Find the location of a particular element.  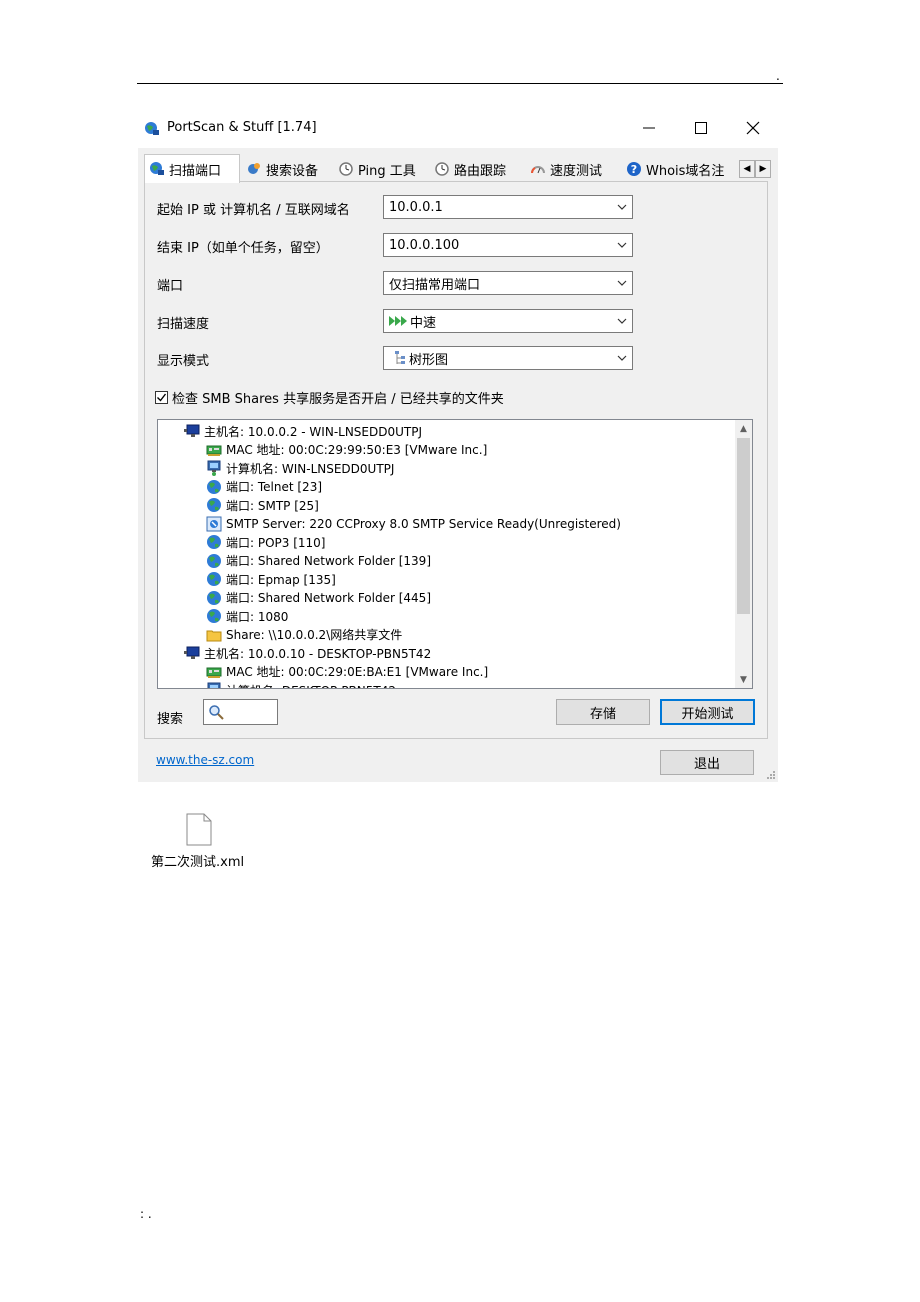

tree-view-icon is located at coordinates (400, 357).